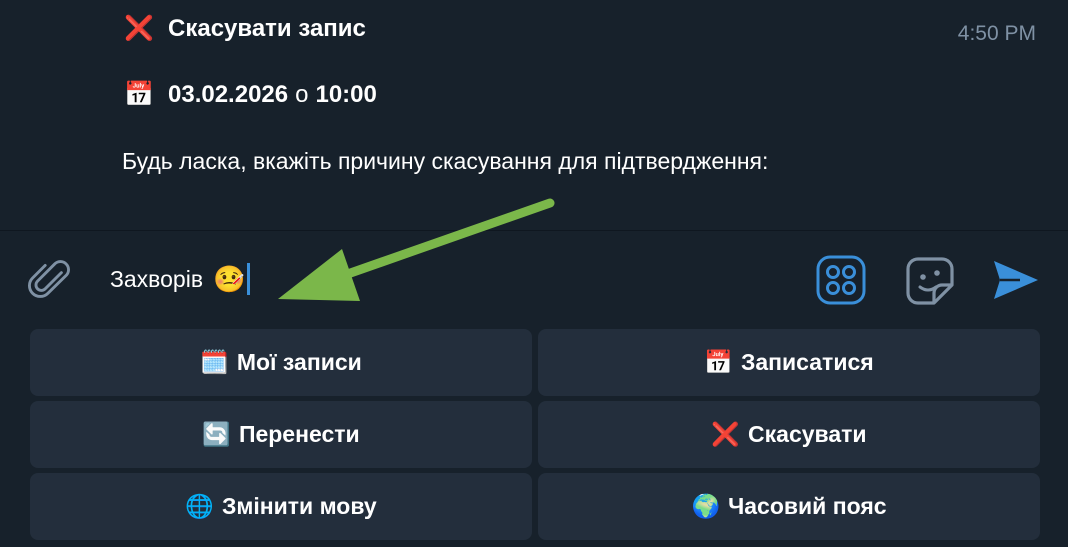 This screenshot has width=1068, height=547. I want to click on appointment-datetime: 📅 03.02.2026 о 10:00, so click(249, 94).